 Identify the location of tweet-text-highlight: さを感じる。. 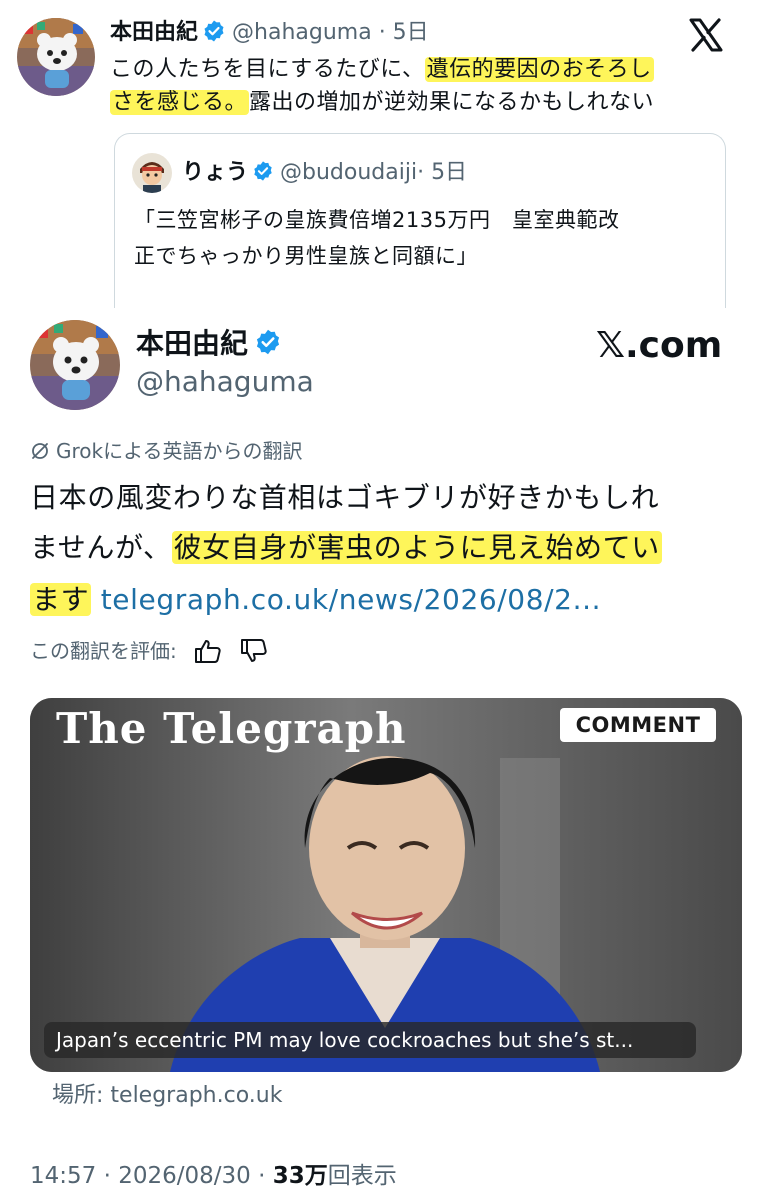
(180, 102).